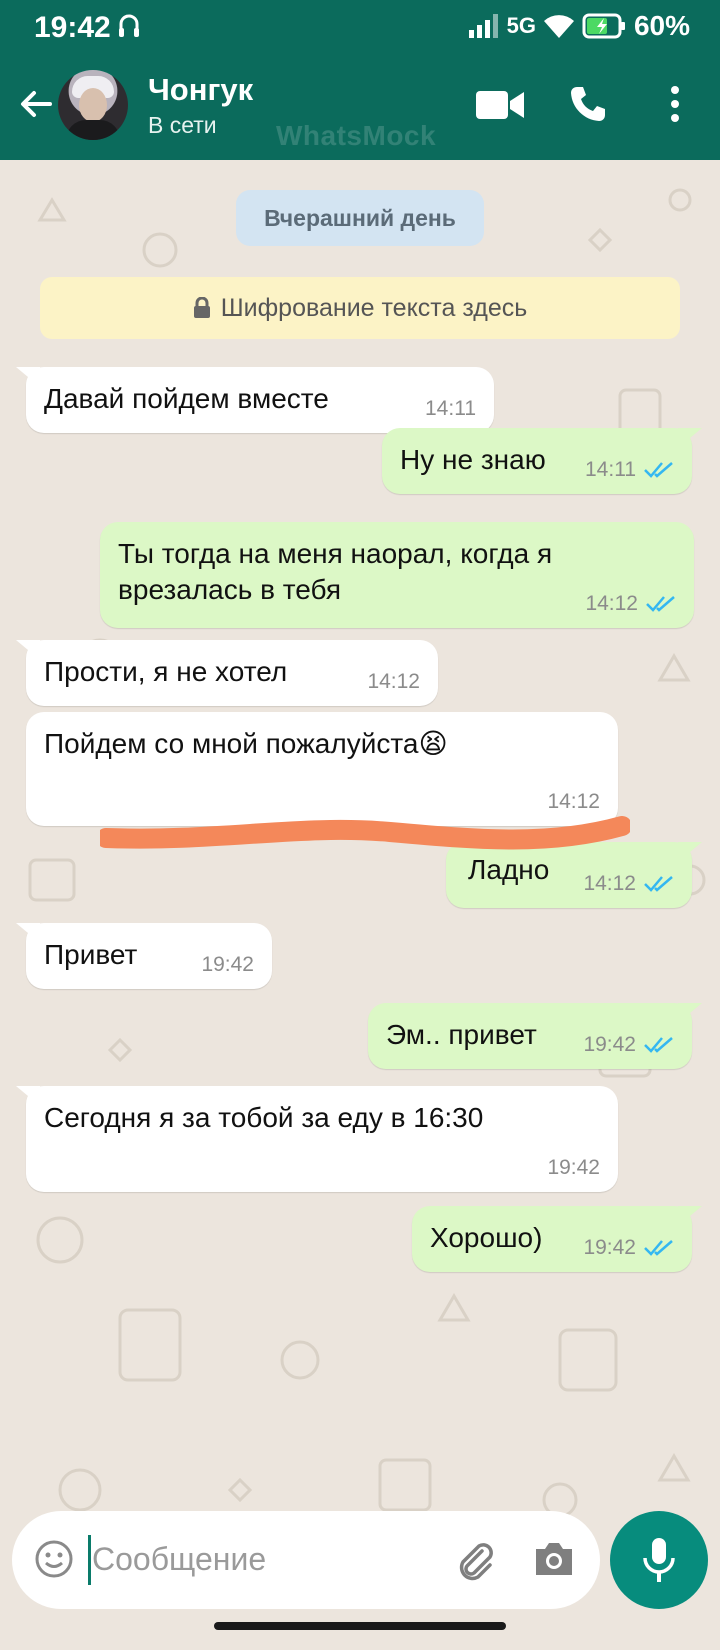  Describe the element at coordinates (200, 90) in the screenshot. I see `contact-name: Чонгук` at that location.